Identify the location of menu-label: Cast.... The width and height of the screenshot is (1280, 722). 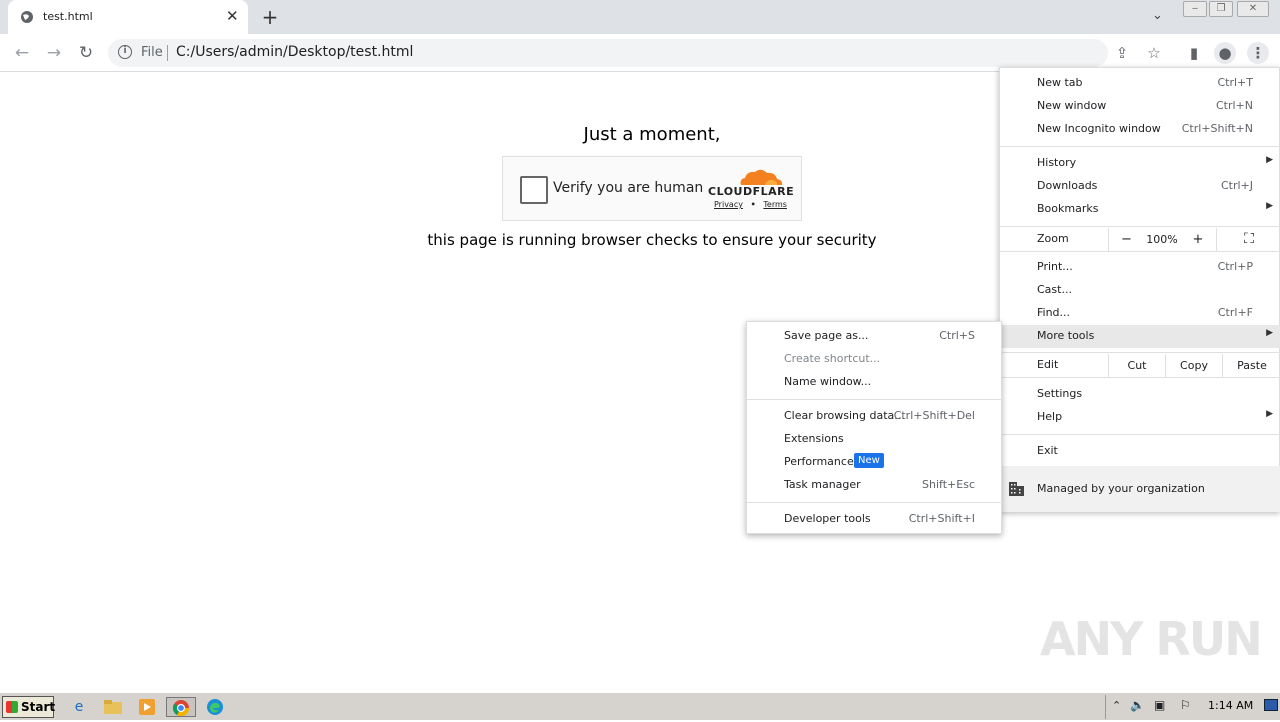
(1054, 289).